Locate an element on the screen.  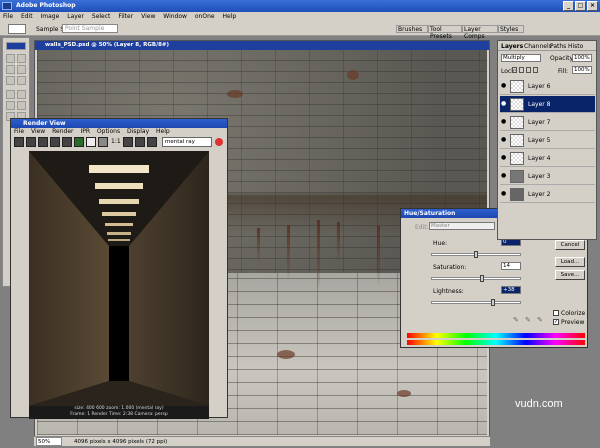
healing-brush-tool-icon is located at coordinates (10, 94).